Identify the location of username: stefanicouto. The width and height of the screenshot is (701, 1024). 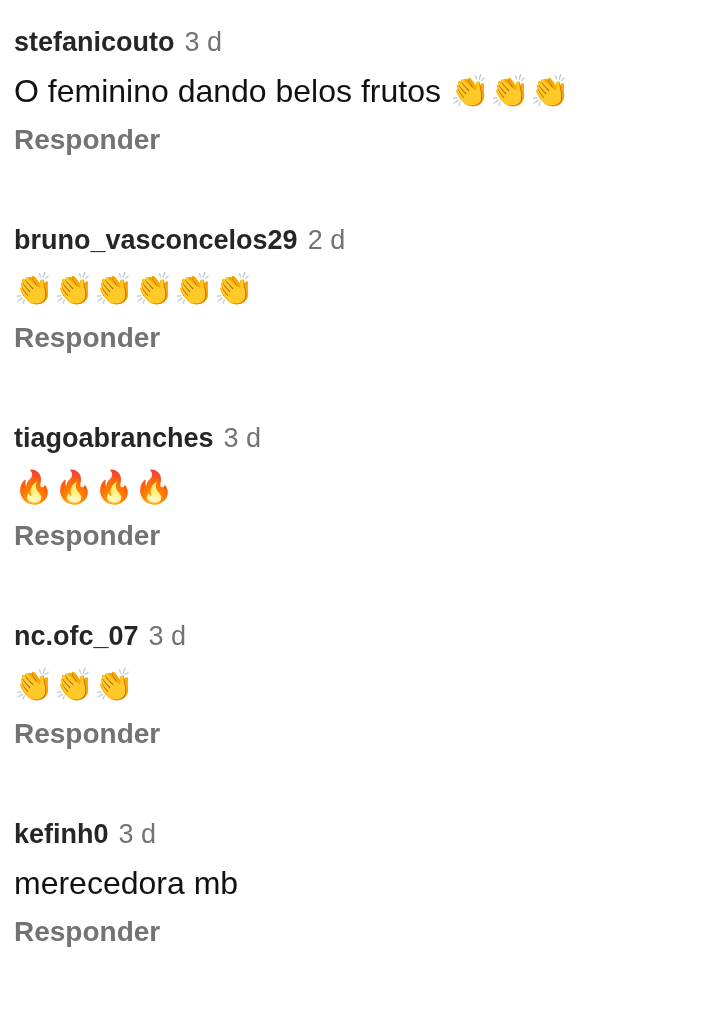
(94, 42).